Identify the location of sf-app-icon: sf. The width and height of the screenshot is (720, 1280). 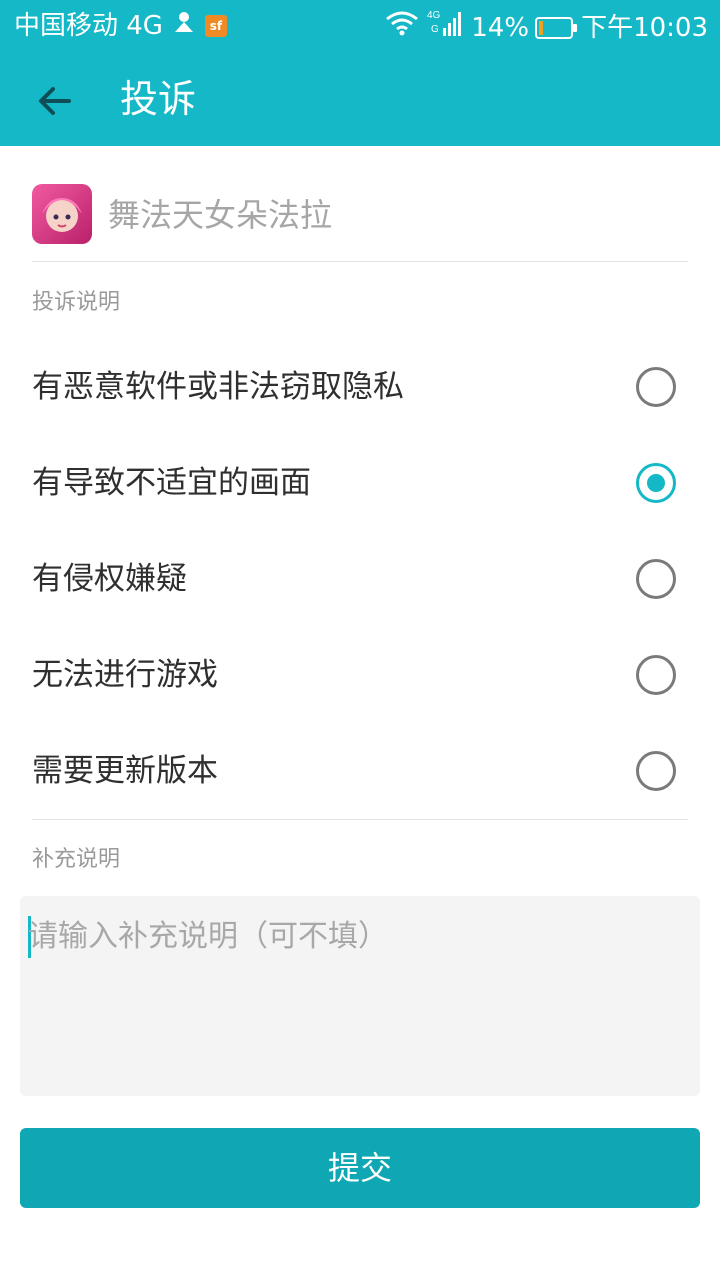
(215, 26).